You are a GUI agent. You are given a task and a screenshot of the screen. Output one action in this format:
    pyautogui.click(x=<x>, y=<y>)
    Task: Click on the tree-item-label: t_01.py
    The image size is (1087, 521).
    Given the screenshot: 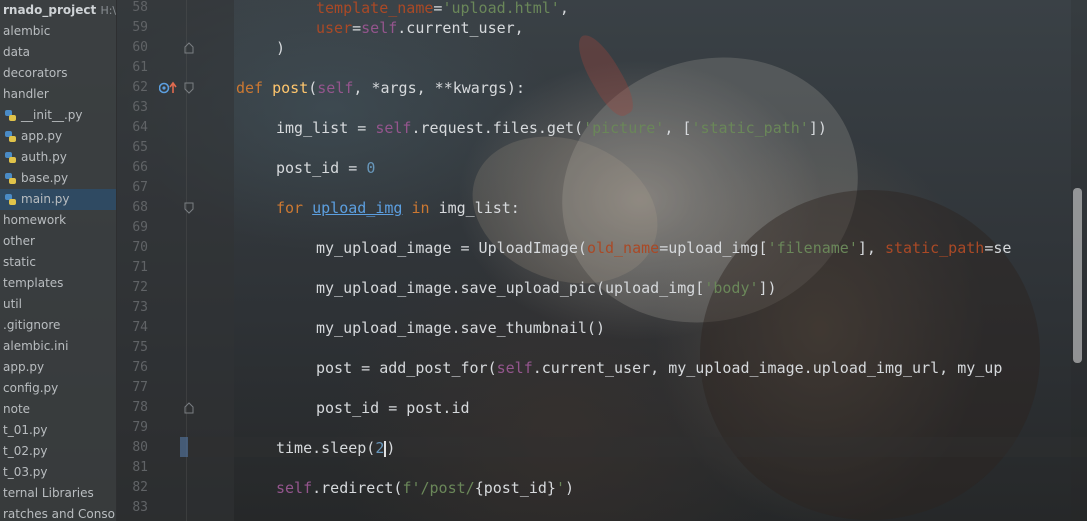 What is the action you would take?
    pyautogui.click(x=25, y=430)
    